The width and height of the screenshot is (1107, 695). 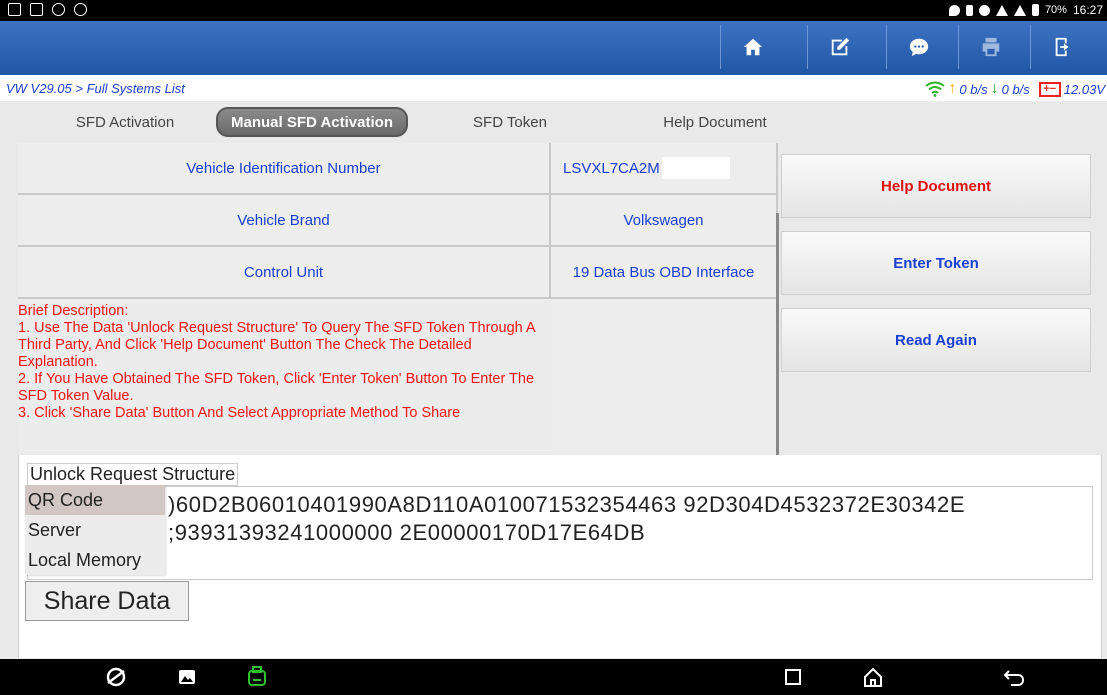 I want to click on print-icon, so click(x=990, y=47).